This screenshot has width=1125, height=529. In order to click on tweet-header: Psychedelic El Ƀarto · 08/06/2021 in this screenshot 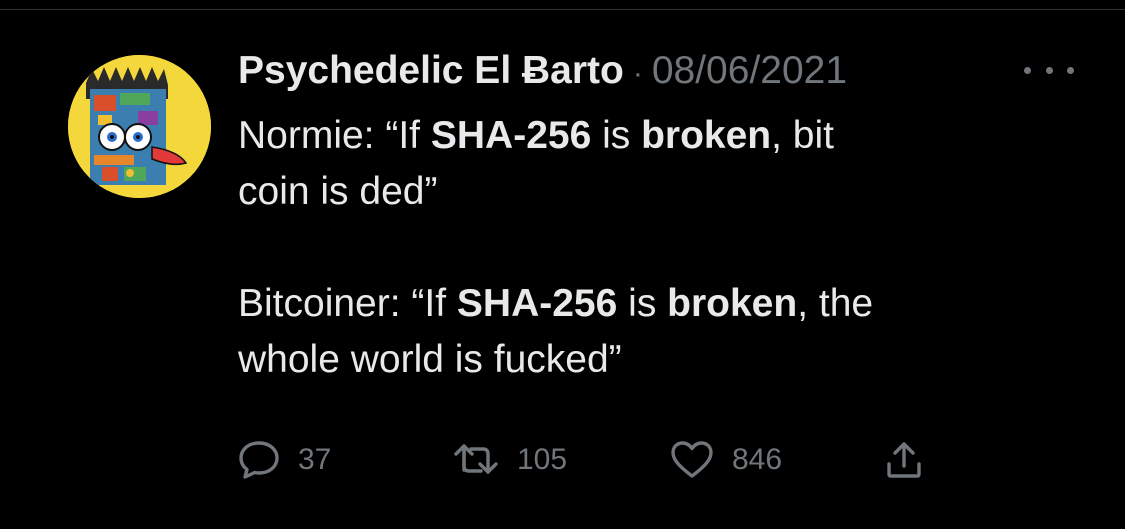, I will do `click(542, 71)`.